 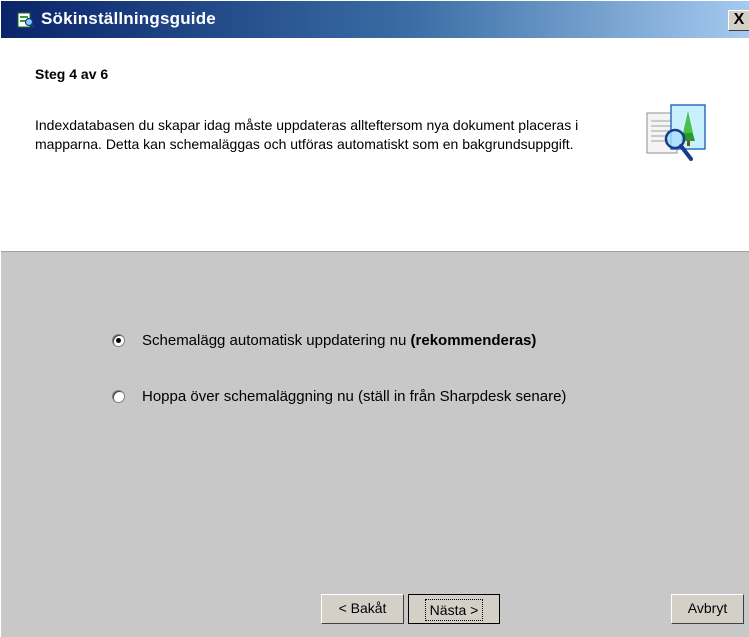 I want to click on next-button-label: Nästa >, so click(x=454, y=610).